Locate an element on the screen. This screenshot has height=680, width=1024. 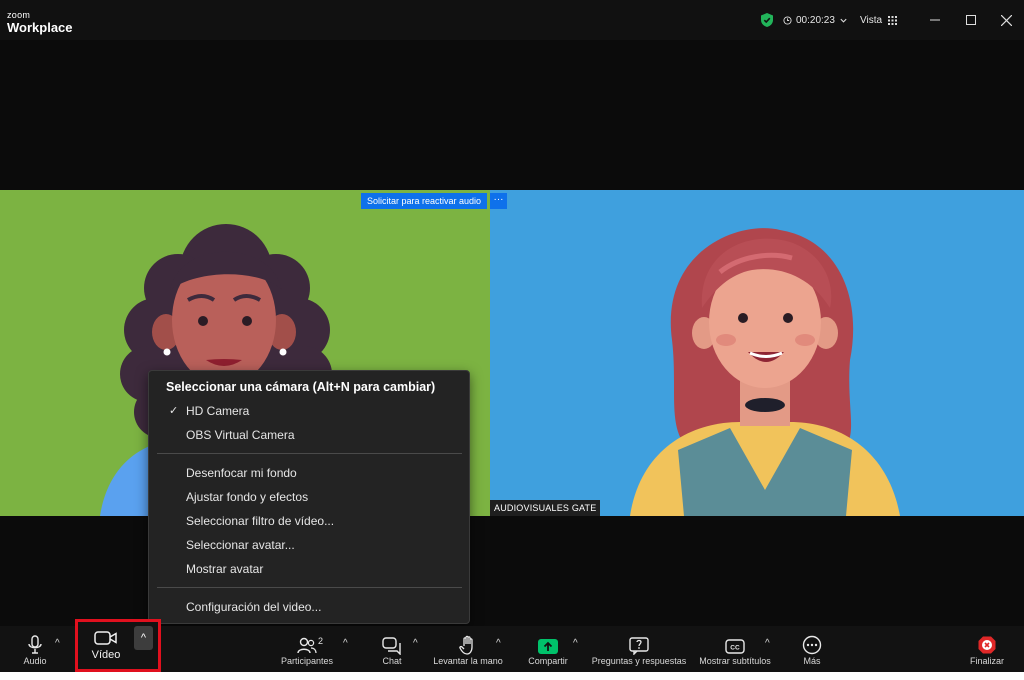
closed-captions-icon: CC is located at coordinates (735, 646).